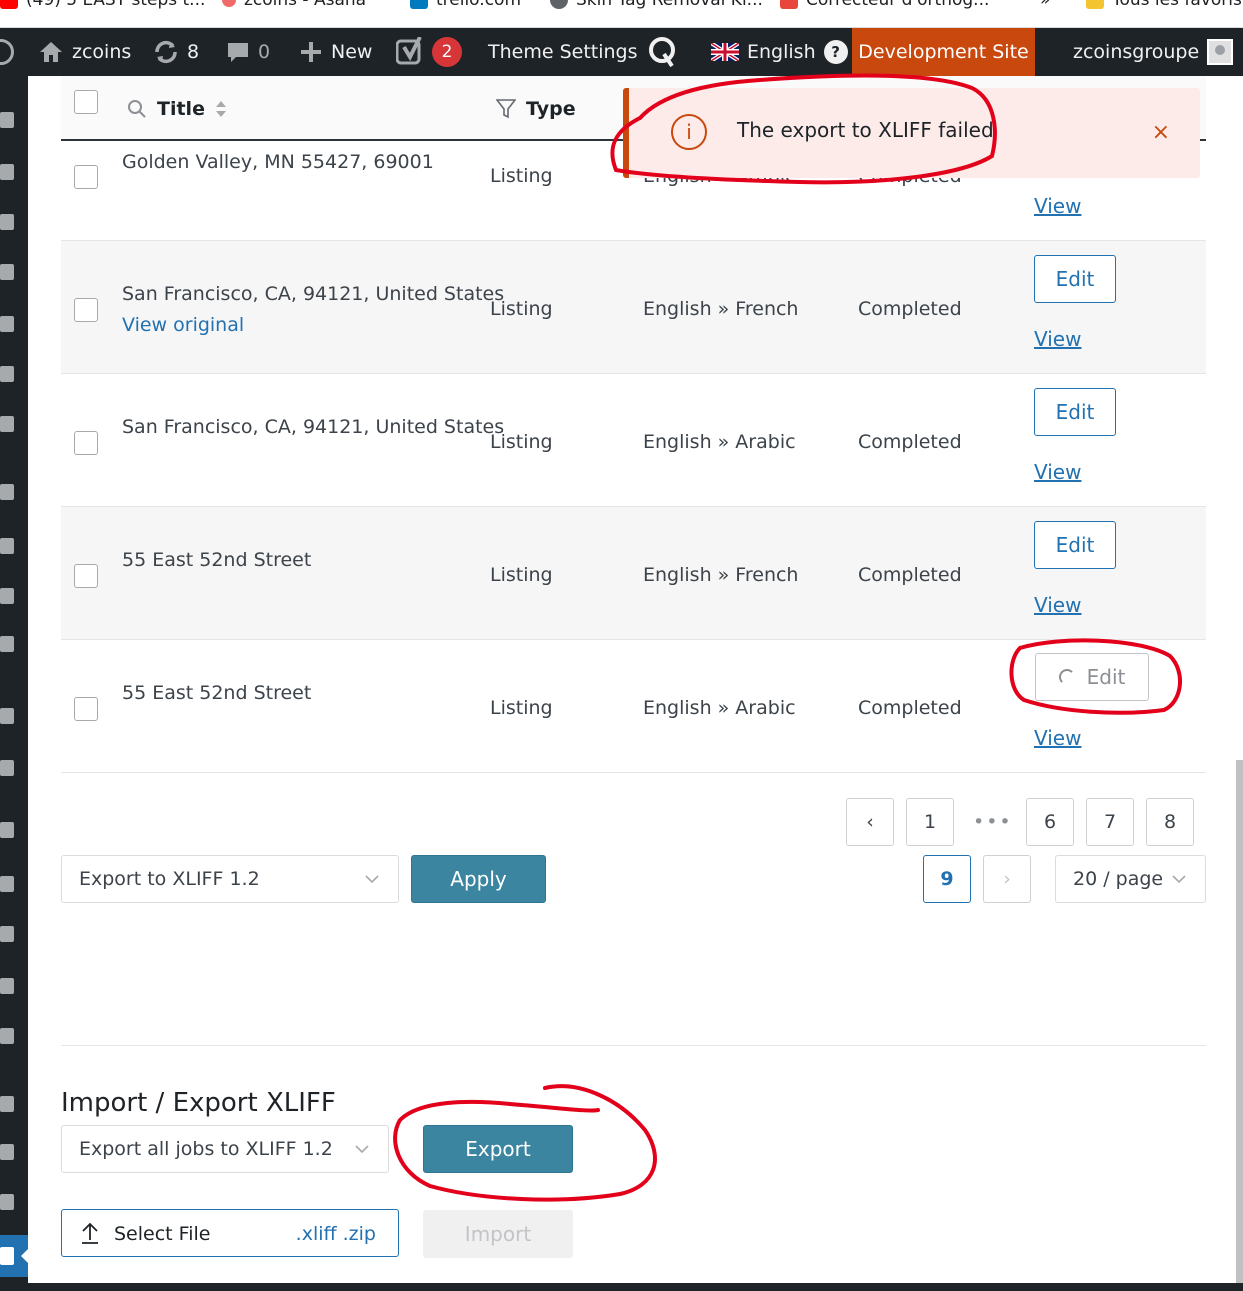  I want to click on comments-menu: 0, so click(248, 52).